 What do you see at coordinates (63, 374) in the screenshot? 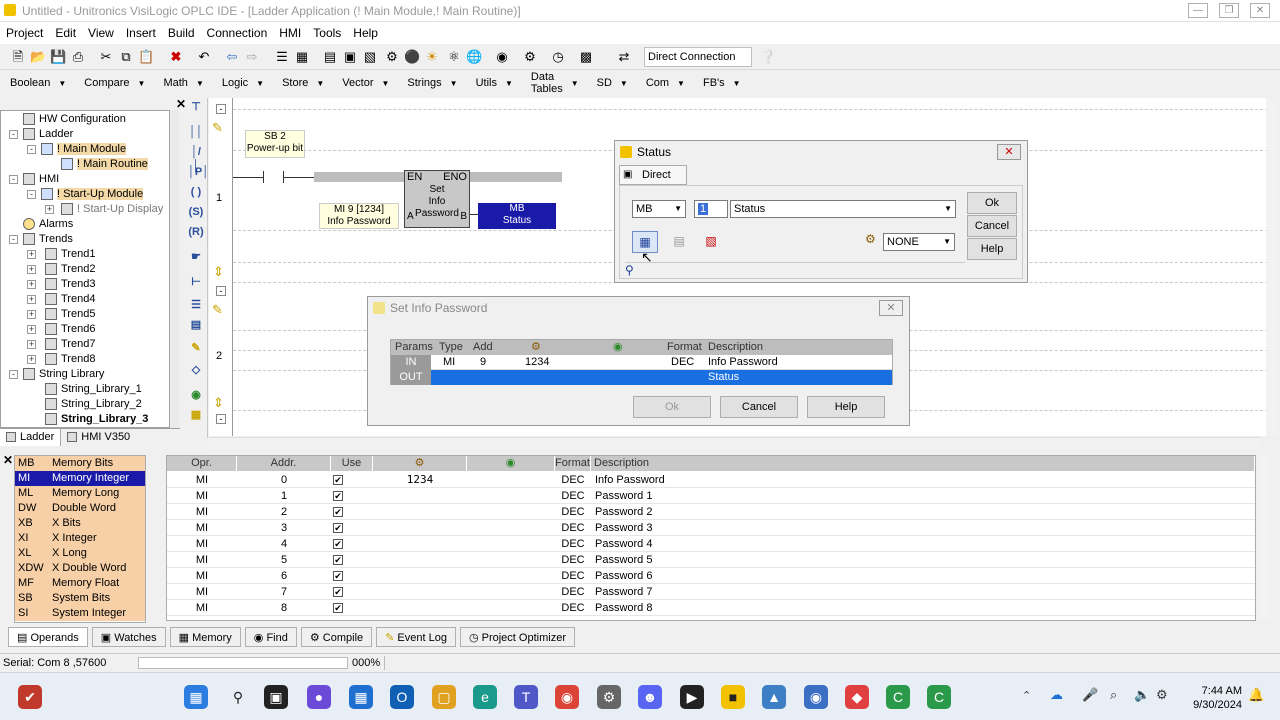
I see `tree-string-library: String Library` at bounding box center [63, 374].